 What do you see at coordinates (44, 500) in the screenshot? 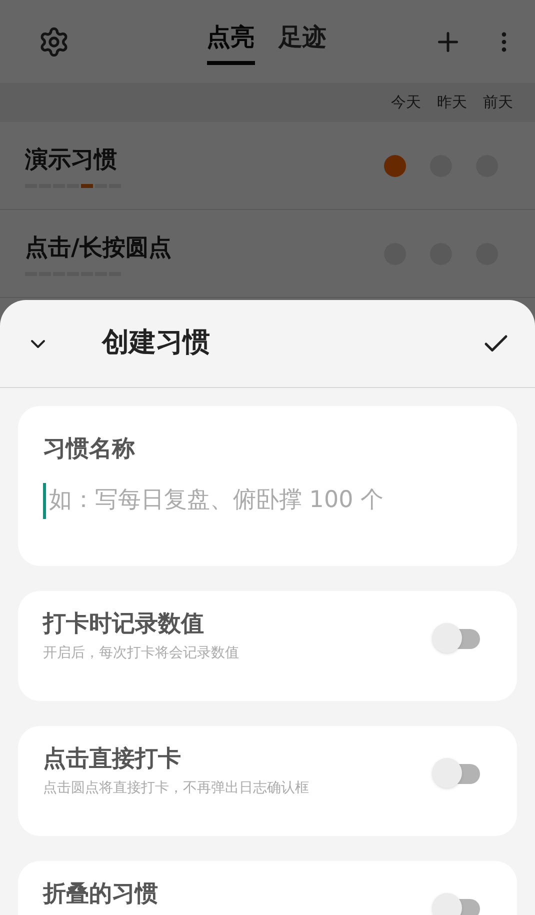
I see `text-cursor` at bounding box center [44, 500].